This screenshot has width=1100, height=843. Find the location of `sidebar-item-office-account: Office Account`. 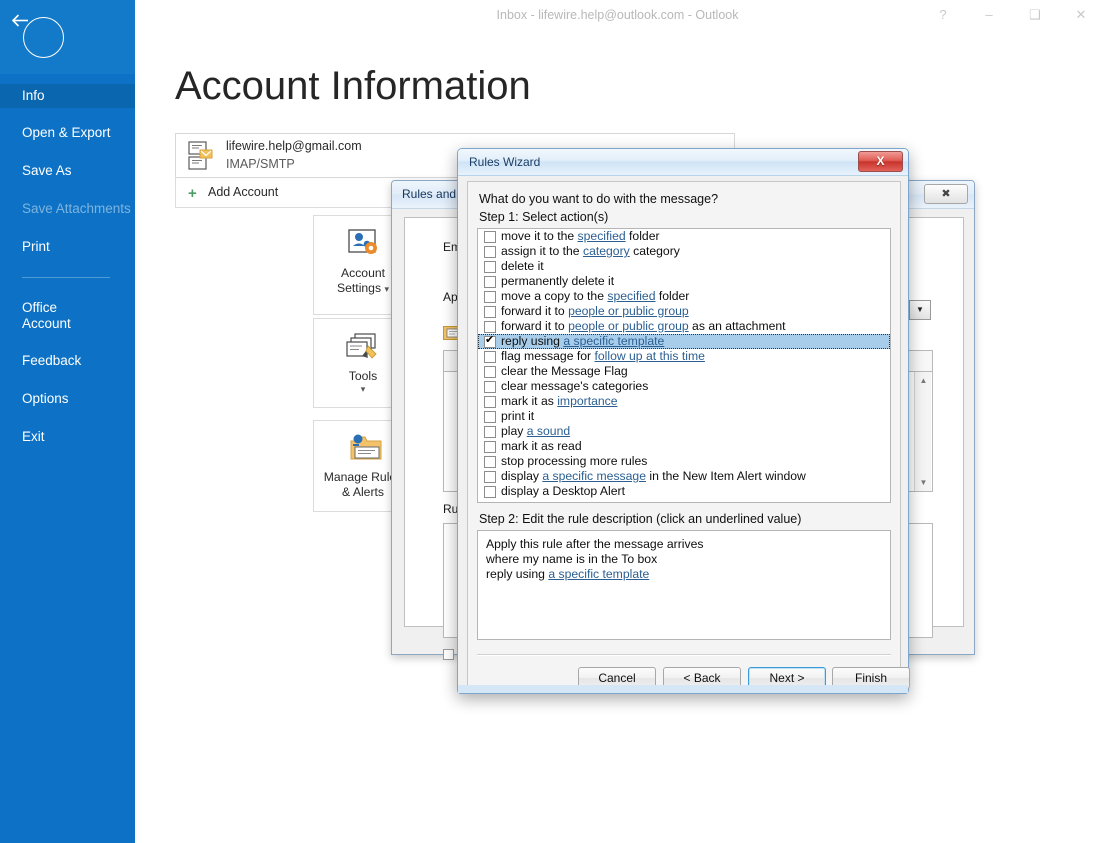

sidebar-item-office-account: Office Account is located at coordinates (67, 316).